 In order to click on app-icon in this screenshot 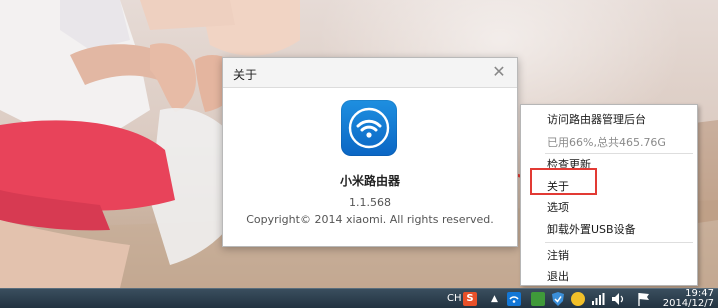, I will do `click(538, 299)`.